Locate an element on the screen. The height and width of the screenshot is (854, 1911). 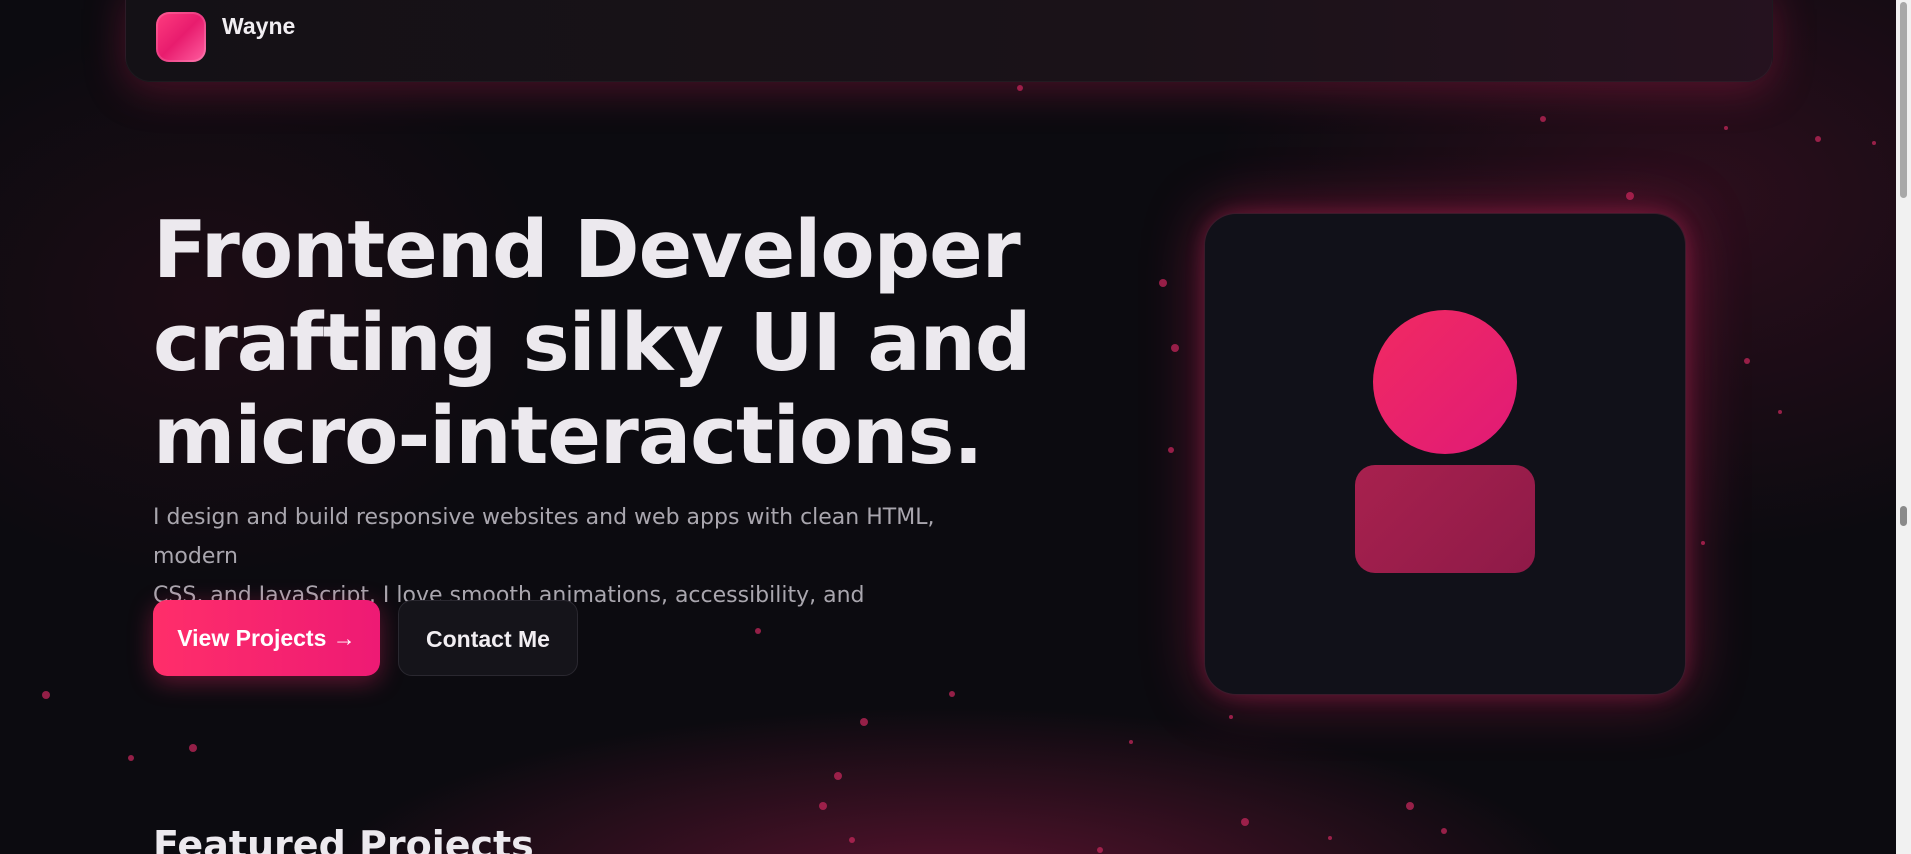
brand-name: Wayne is located at coordinates (258, 26).